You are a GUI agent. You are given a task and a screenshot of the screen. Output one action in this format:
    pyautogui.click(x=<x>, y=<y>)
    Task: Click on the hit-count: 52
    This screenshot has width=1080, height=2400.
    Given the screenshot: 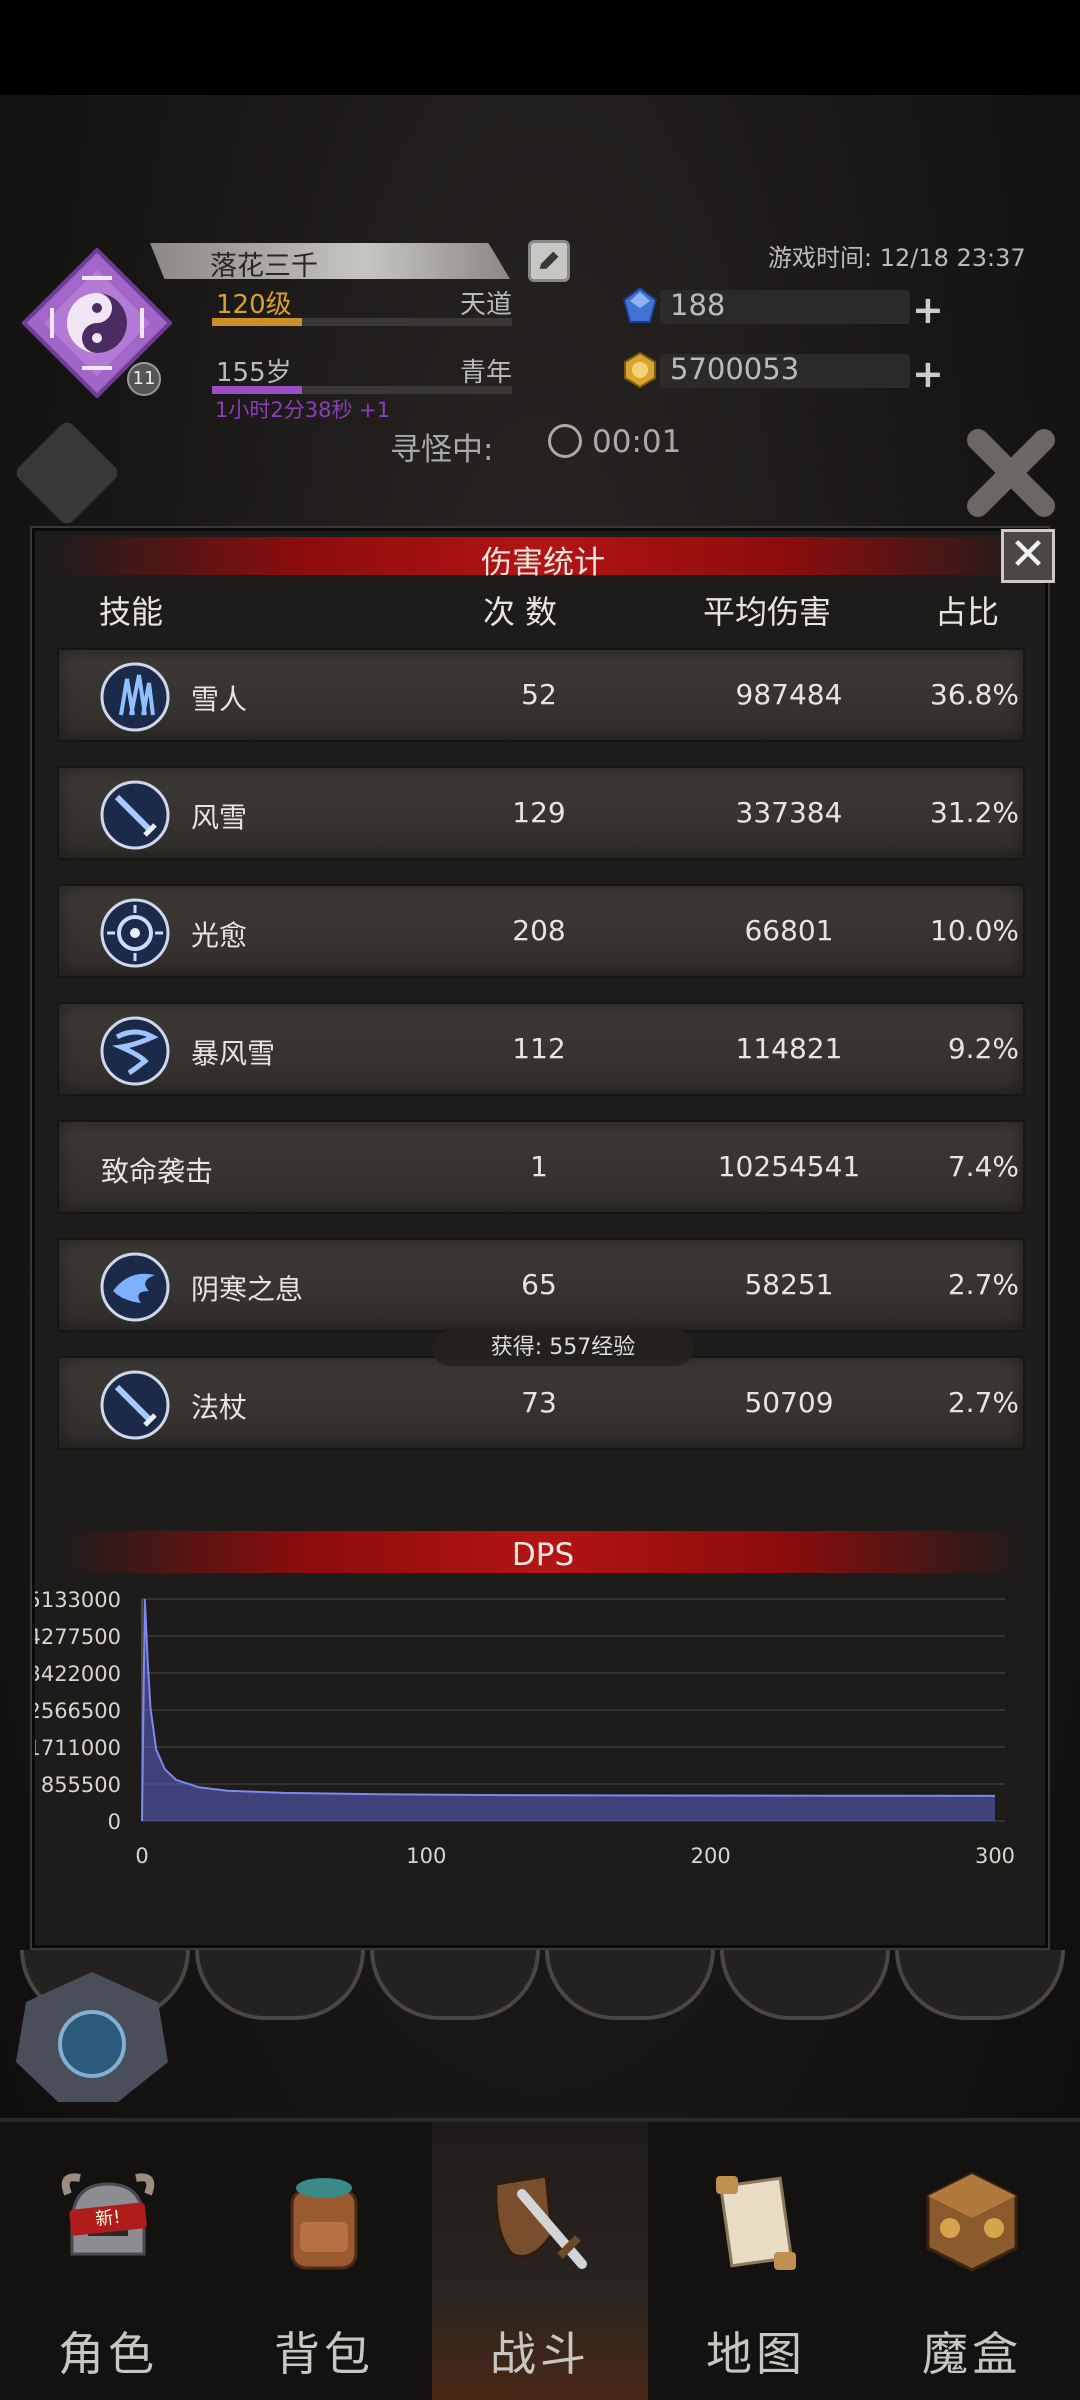 What is the action you would take?
    pyautogui.click(x=539, y=694)
    